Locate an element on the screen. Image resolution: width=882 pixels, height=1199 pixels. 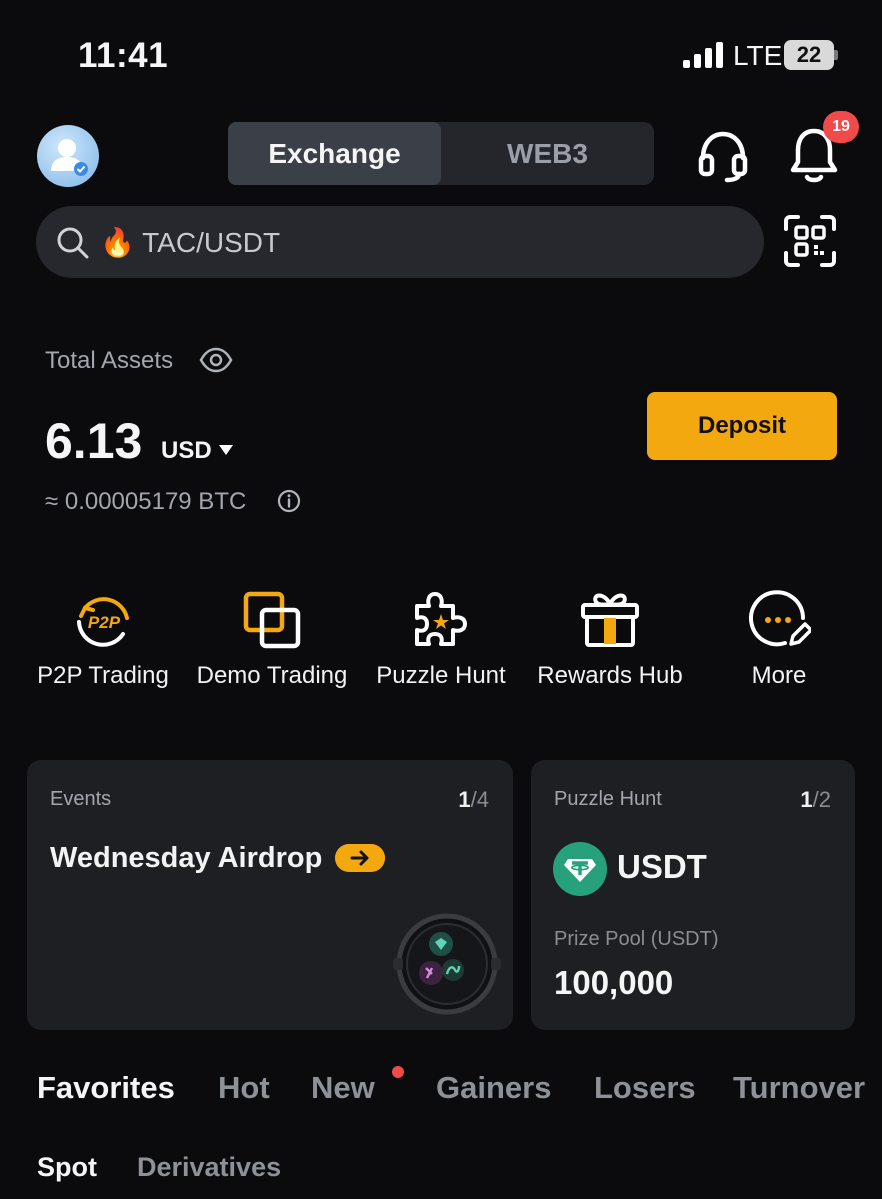
arrow-right-icon is located at coordinates (360, 858).